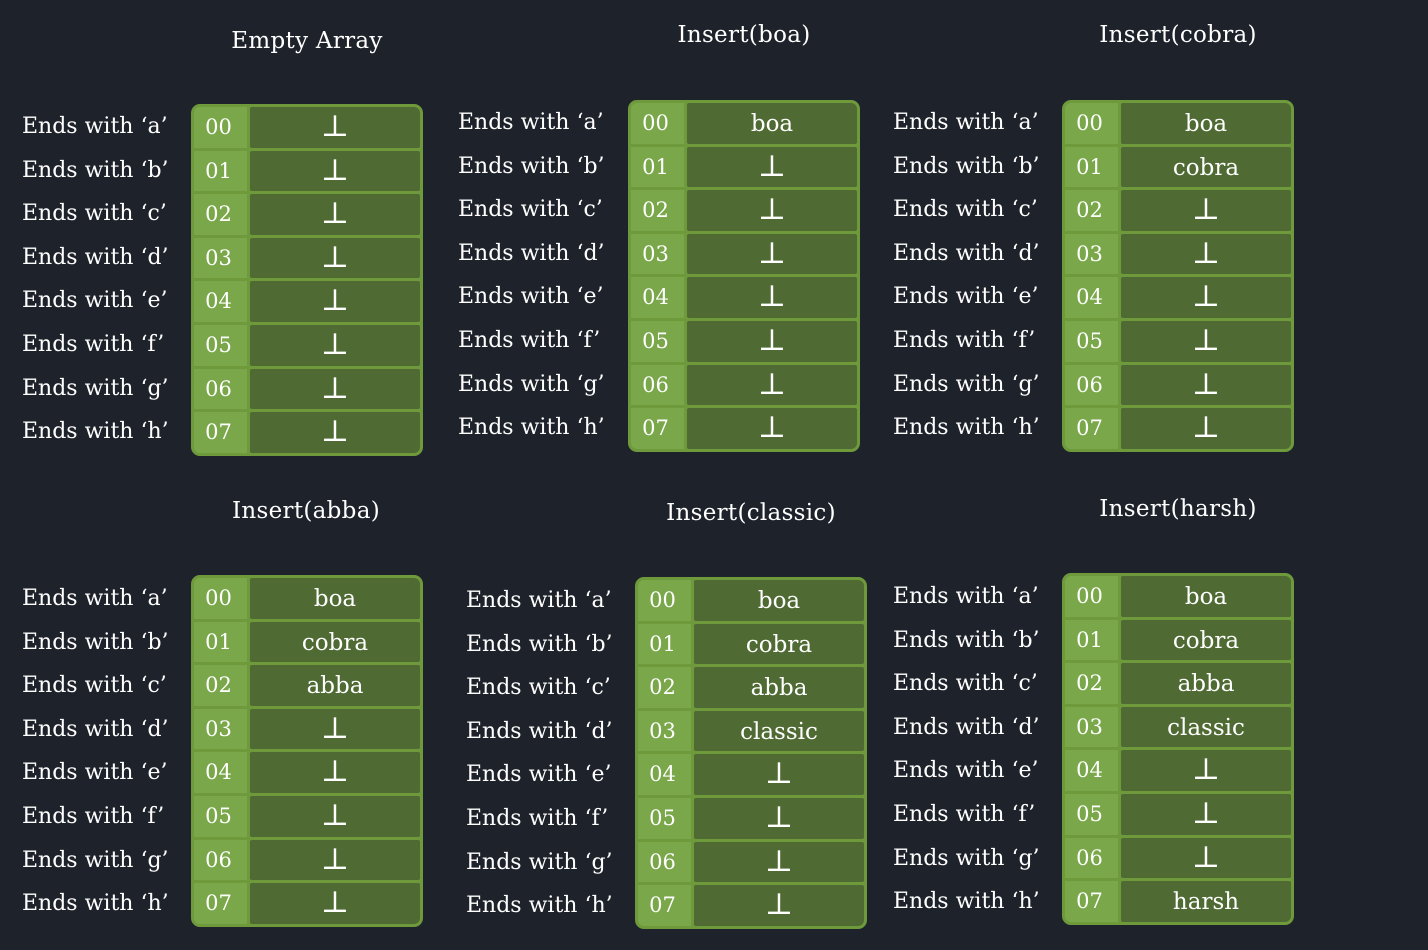 The width and height of the screenshot is (1428, 950). I want to click on panel-title: Insert(harsh), so click(1178, 509).